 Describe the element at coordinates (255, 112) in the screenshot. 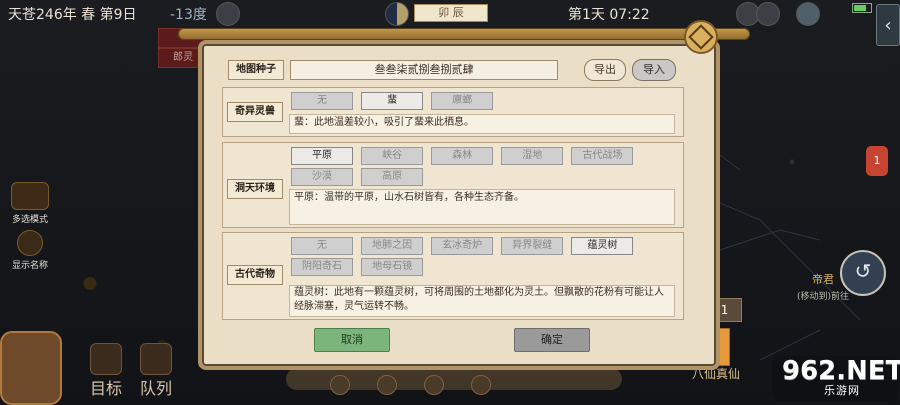

I see `section-creature-label: 奇异灵兽` at that location.